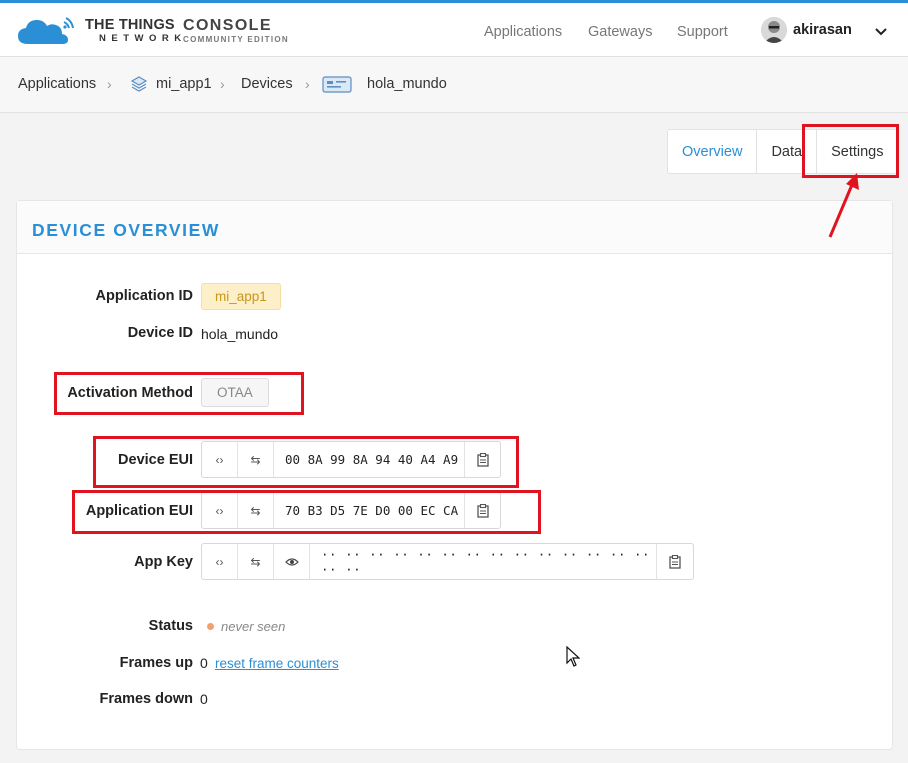 The width and height of the screenshot is (908, 763). What do you see at coordinates (337, 84) in the screenshot?
I see `device-icon` at bounding box center [337, 84].